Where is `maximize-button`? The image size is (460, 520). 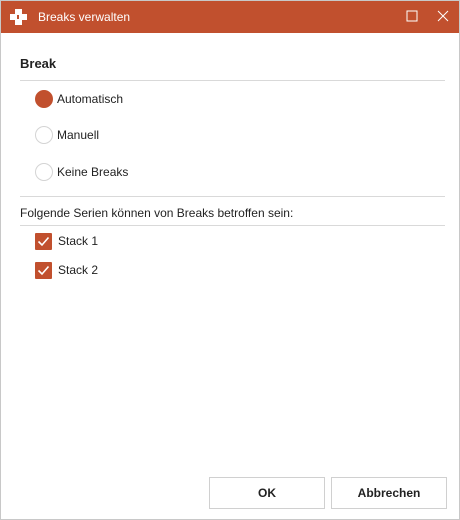 maximize-button is located at coordinates (412, 17).